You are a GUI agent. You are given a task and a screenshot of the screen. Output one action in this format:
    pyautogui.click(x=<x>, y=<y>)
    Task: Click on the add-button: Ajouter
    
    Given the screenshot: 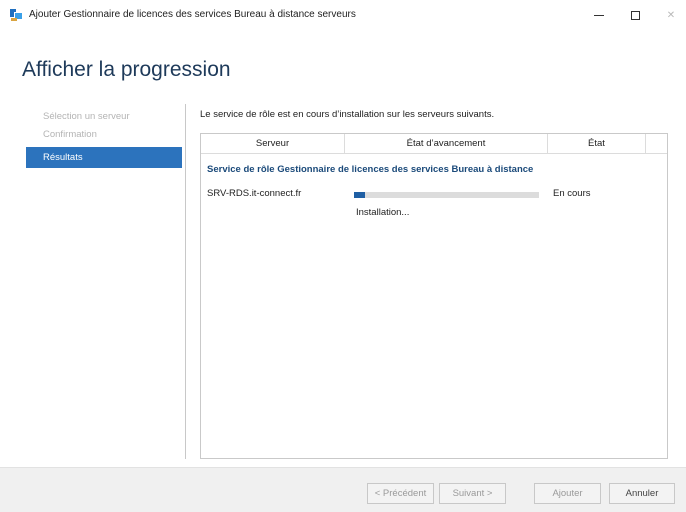 What is the action you would take?
    pyautogui.click(x=567, y=493)
    